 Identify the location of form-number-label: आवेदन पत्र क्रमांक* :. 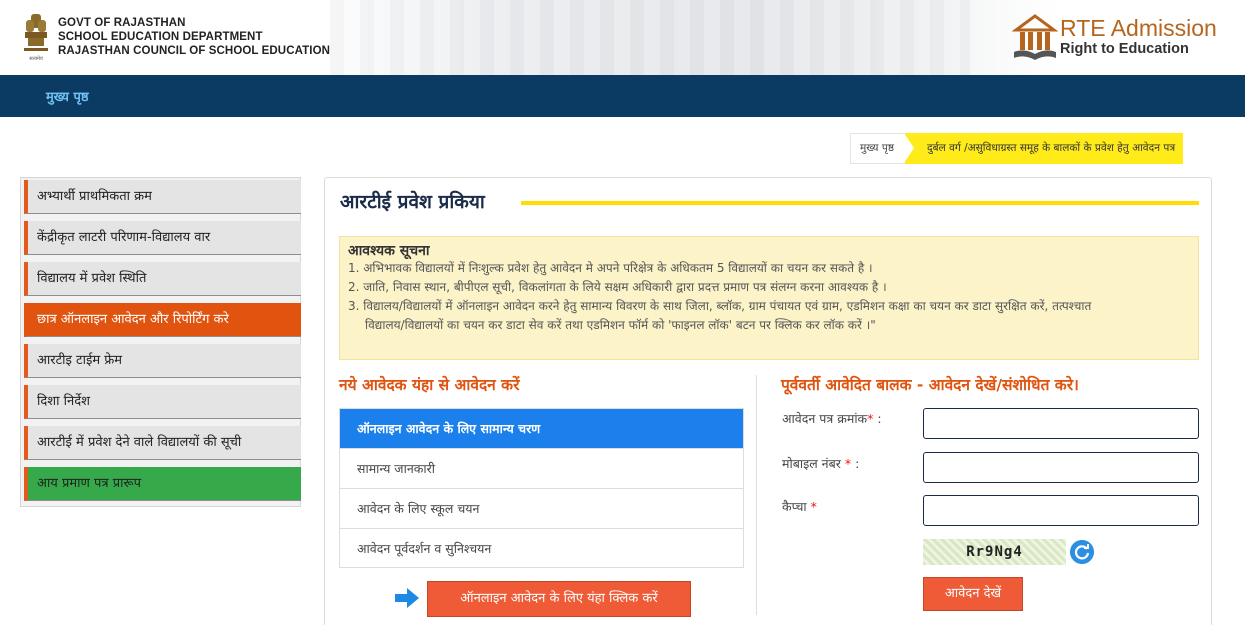
(832, 418).